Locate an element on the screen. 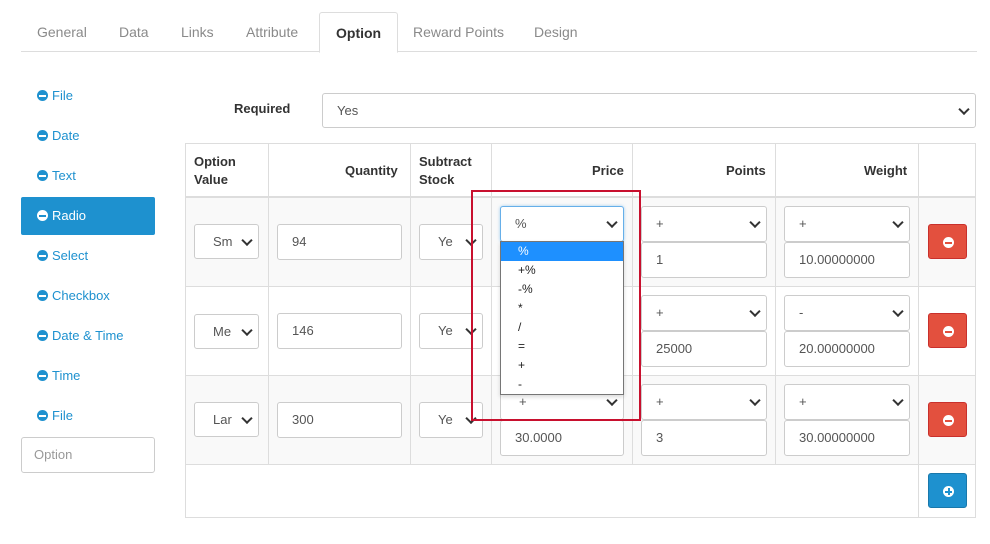 The width and height of the screenshot is (990, 544). header-subtract-stock: Subtract Stock is located at coordinates (445, 170).